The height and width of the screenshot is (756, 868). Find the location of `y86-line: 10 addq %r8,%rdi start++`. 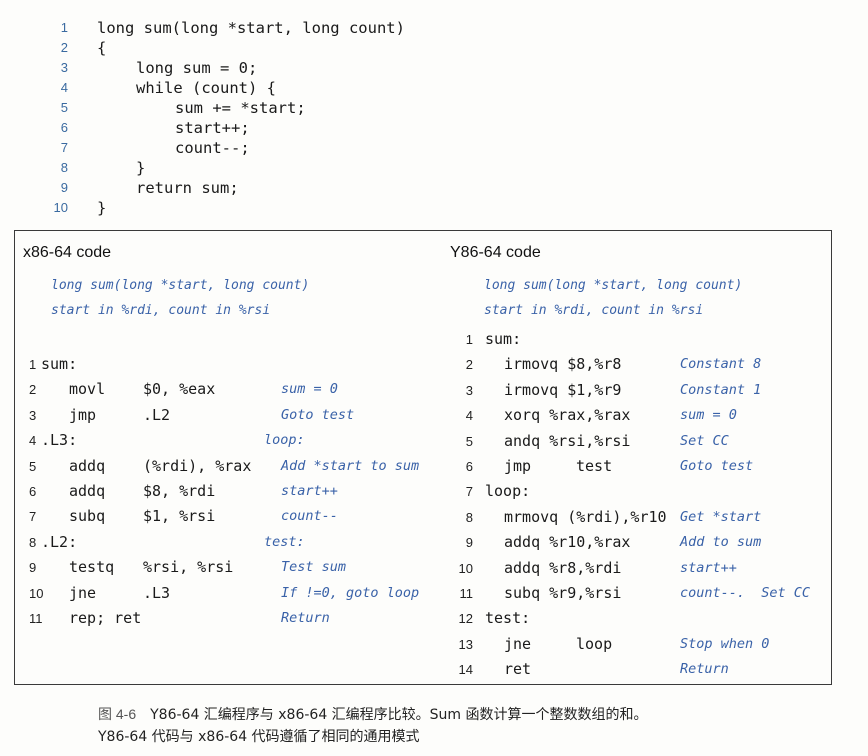

y86-line: 10 addq %r8,%rdi start++ is located at coordinates (639, 568).